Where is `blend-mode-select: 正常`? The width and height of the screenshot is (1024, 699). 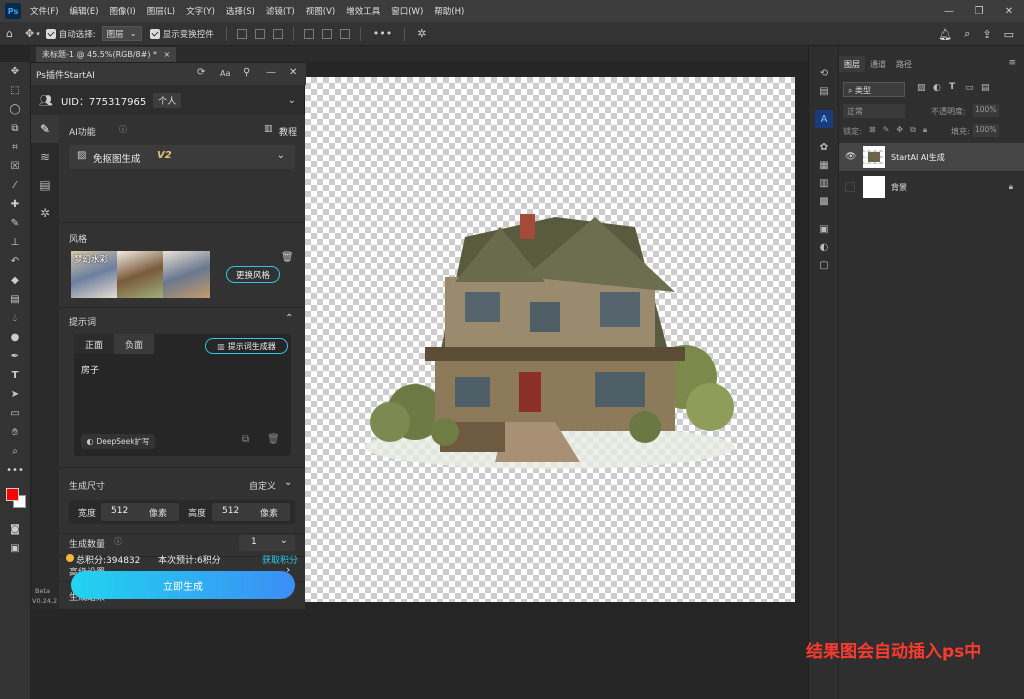
blend-mode-select: 正常 is located at coordinates (874, 111).